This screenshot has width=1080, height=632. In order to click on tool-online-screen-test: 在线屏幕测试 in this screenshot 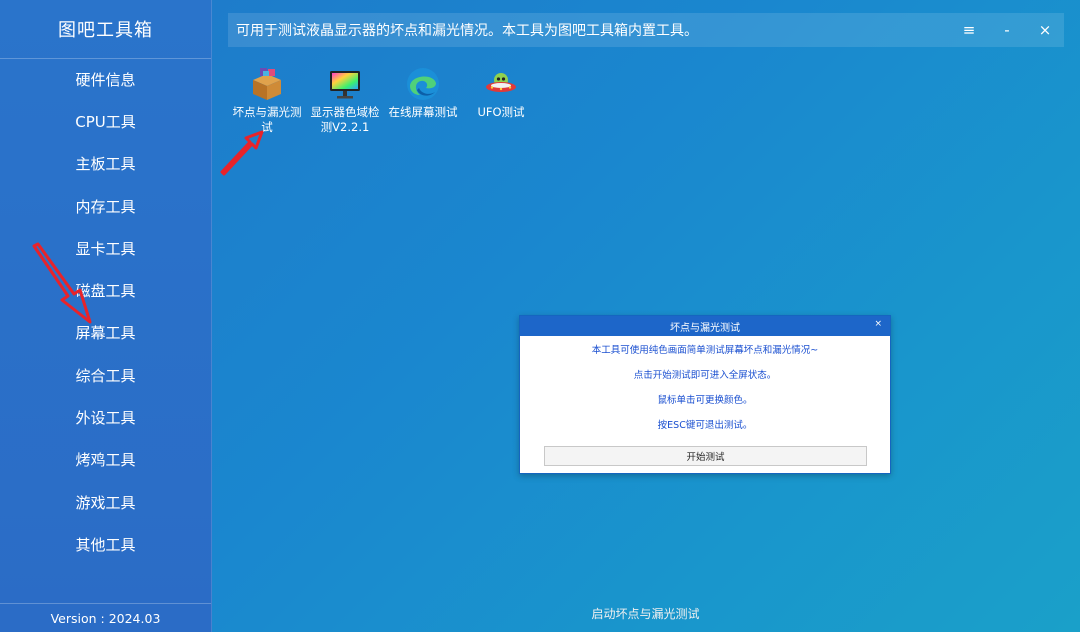, I will do `click(423, 100)`.